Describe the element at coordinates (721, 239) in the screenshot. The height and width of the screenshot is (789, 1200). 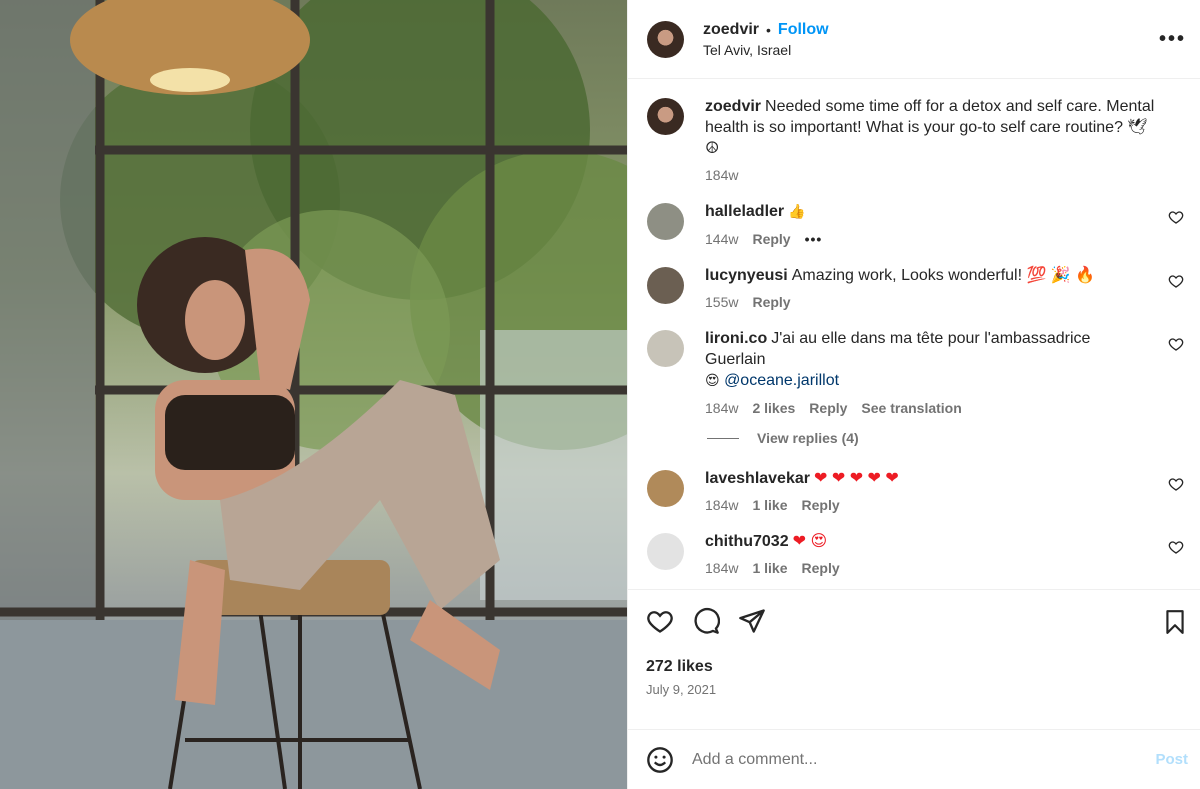
I see `comment-age: 144w` at that location.